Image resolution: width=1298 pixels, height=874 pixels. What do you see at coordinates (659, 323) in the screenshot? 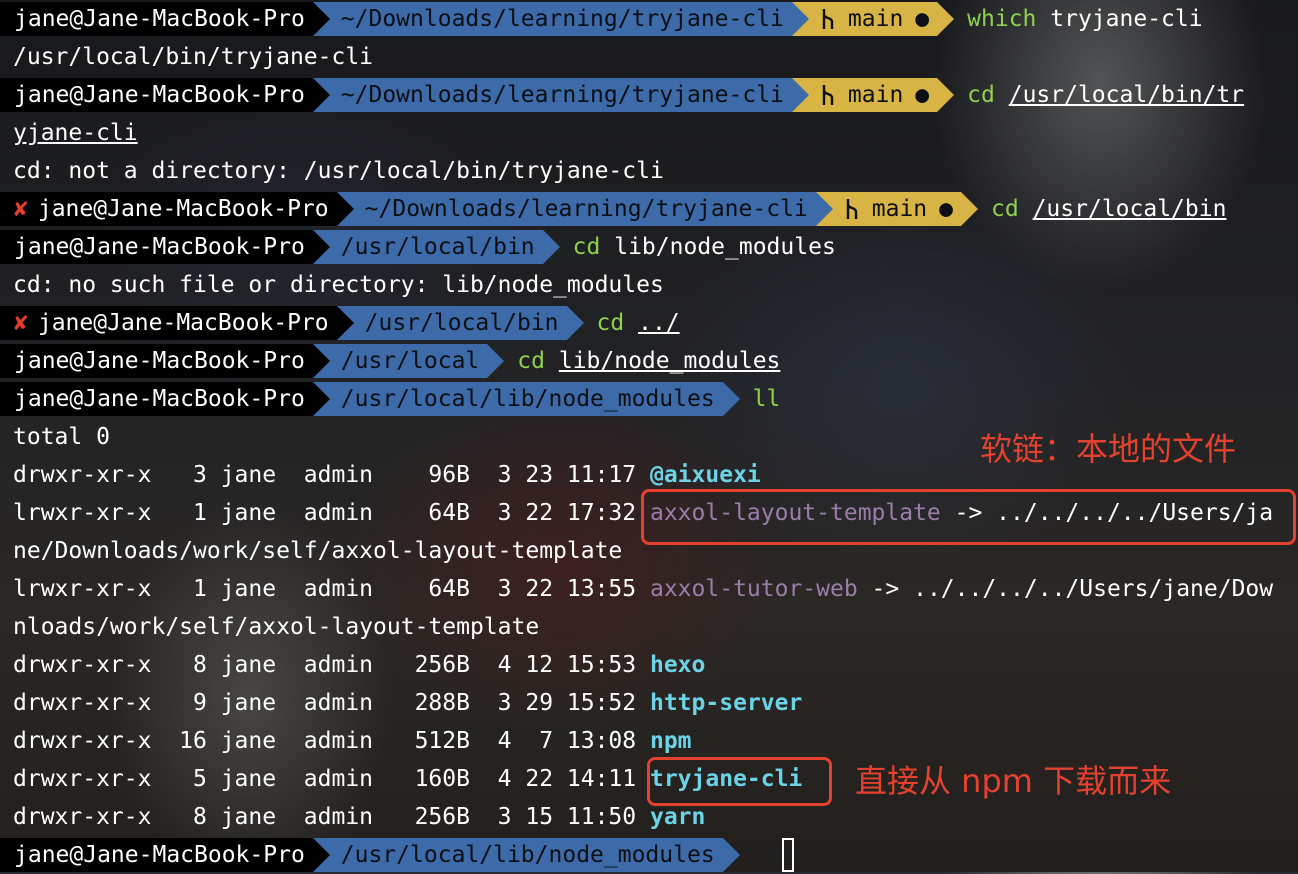
I see `command-argument: ../` at bounding box center [659, 323].